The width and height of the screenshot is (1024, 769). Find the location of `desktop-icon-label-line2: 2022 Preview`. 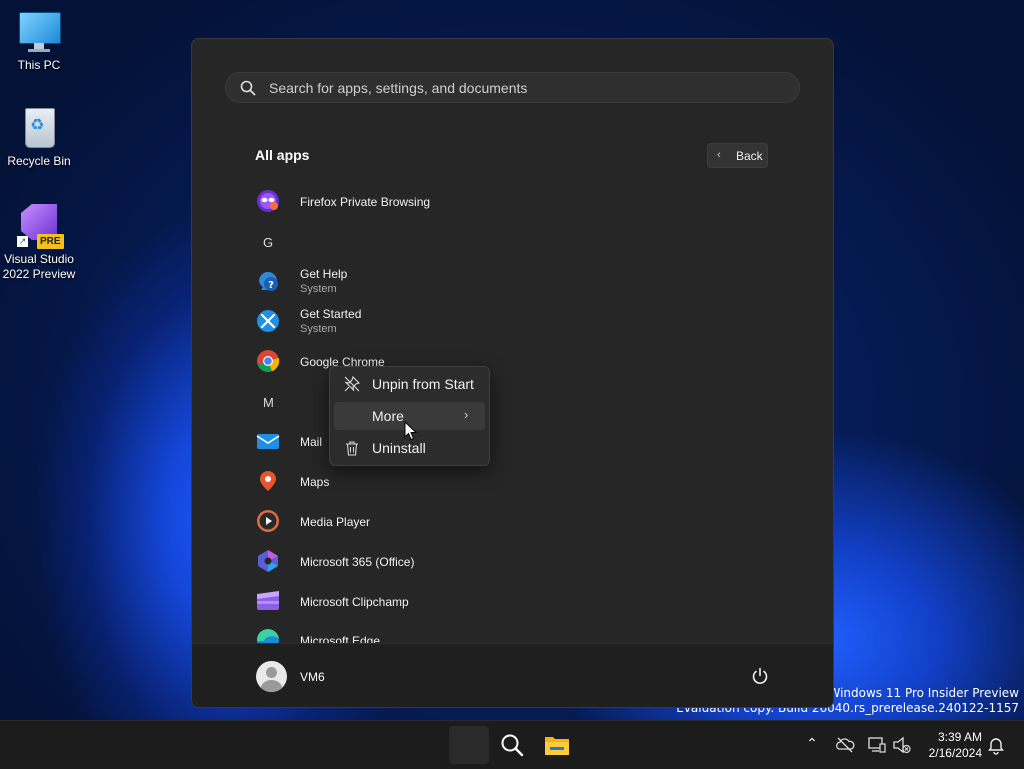

desktop-icon-label-line2: 2022 Preview is located at coordinates (39, 274).